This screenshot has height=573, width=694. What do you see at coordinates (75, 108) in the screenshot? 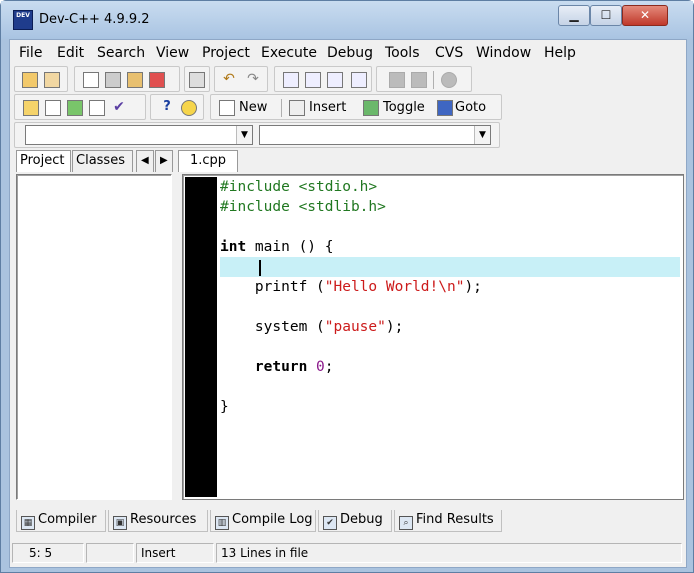
I see `compile-run-icon` at bounding box center [75, 108].